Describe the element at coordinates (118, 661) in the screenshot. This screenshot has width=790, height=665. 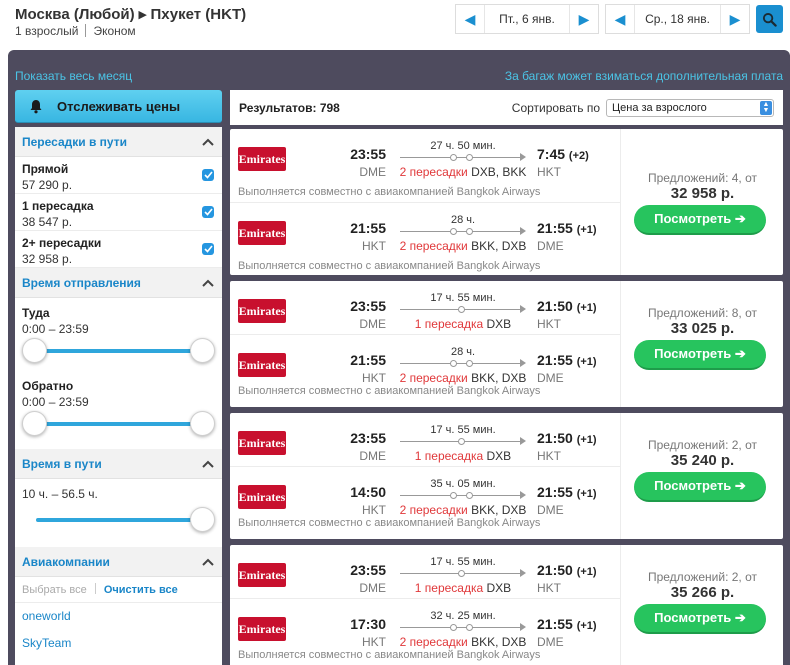
I see `alliance-star-alliance: Star Alliance` at that location.